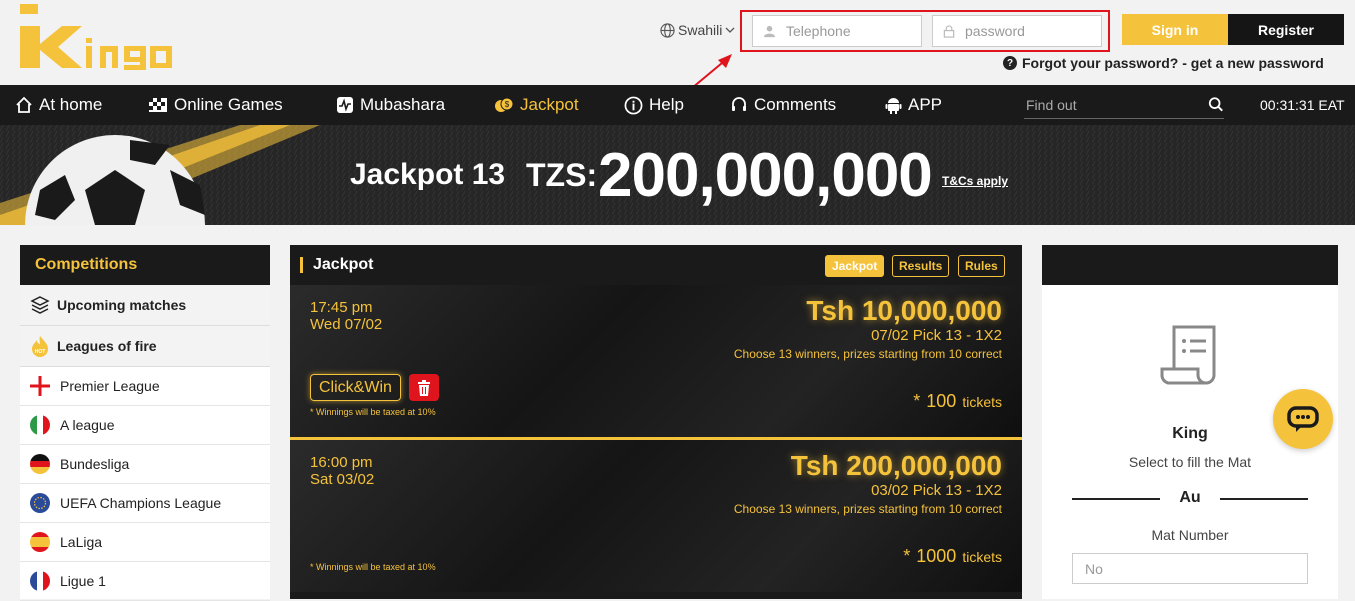 The height and width of the screenshot is (601, 1355). I want to click on sidebar-item-ligue-1: Ligue 1, so click(145, 581).